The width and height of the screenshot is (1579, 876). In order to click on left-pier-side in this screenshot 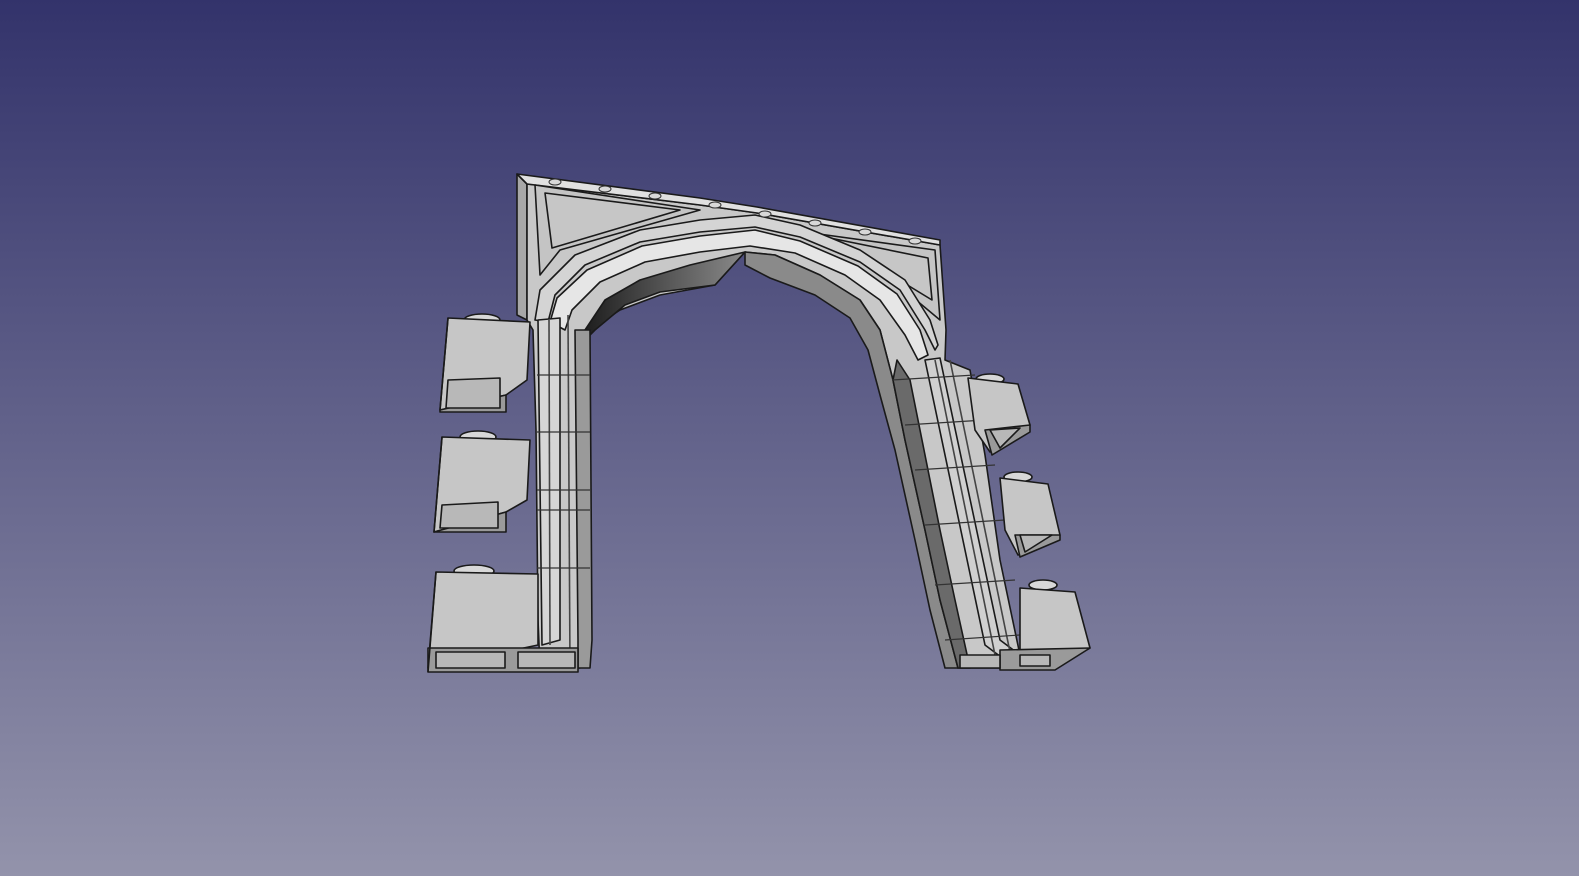, I will do `click(522, 247)`.